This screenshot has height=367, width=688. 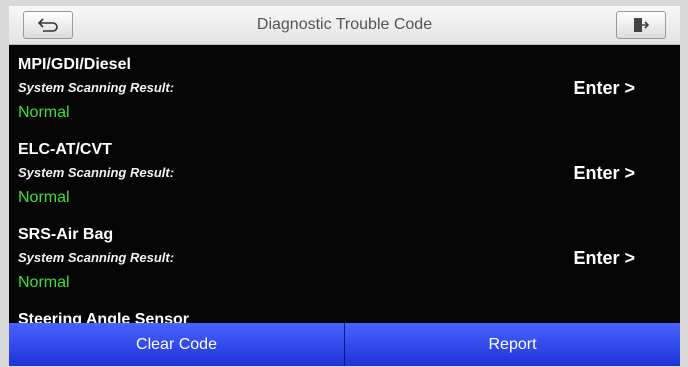 I want to click on system-name: Steering Angle Sensor, so click(x=103, y=317).